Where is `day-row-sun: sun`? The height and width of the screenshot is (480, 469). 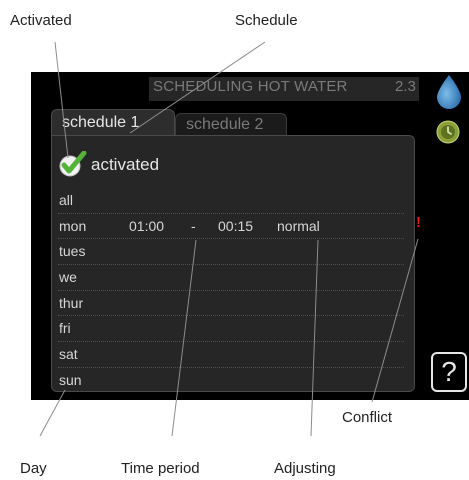
day-row-sun: sun is located at coordinates (231, 380).